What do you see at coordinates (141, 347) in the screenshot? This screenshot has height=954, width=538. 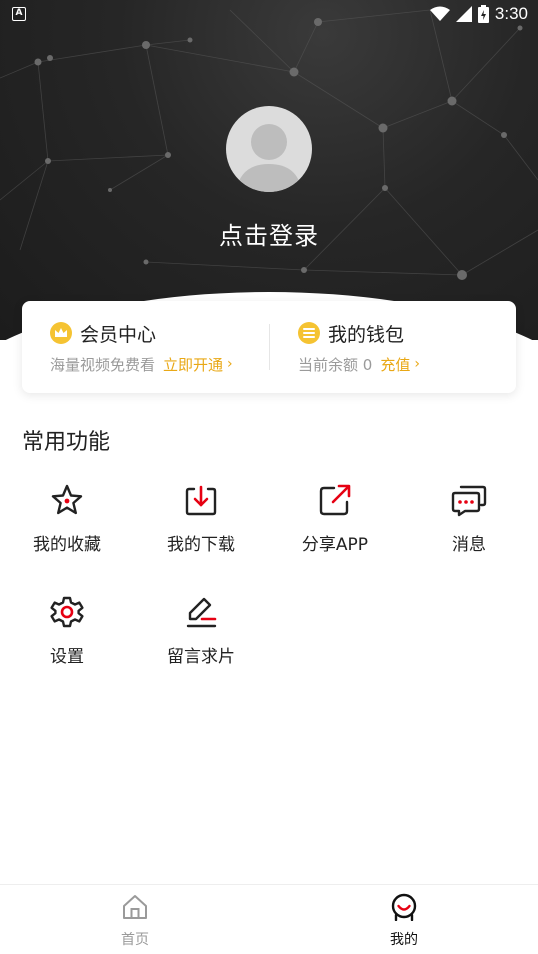 I see `member-center: 会员中心 海量视频免费看 立即开通 ›` at bounding box center [141, 347].